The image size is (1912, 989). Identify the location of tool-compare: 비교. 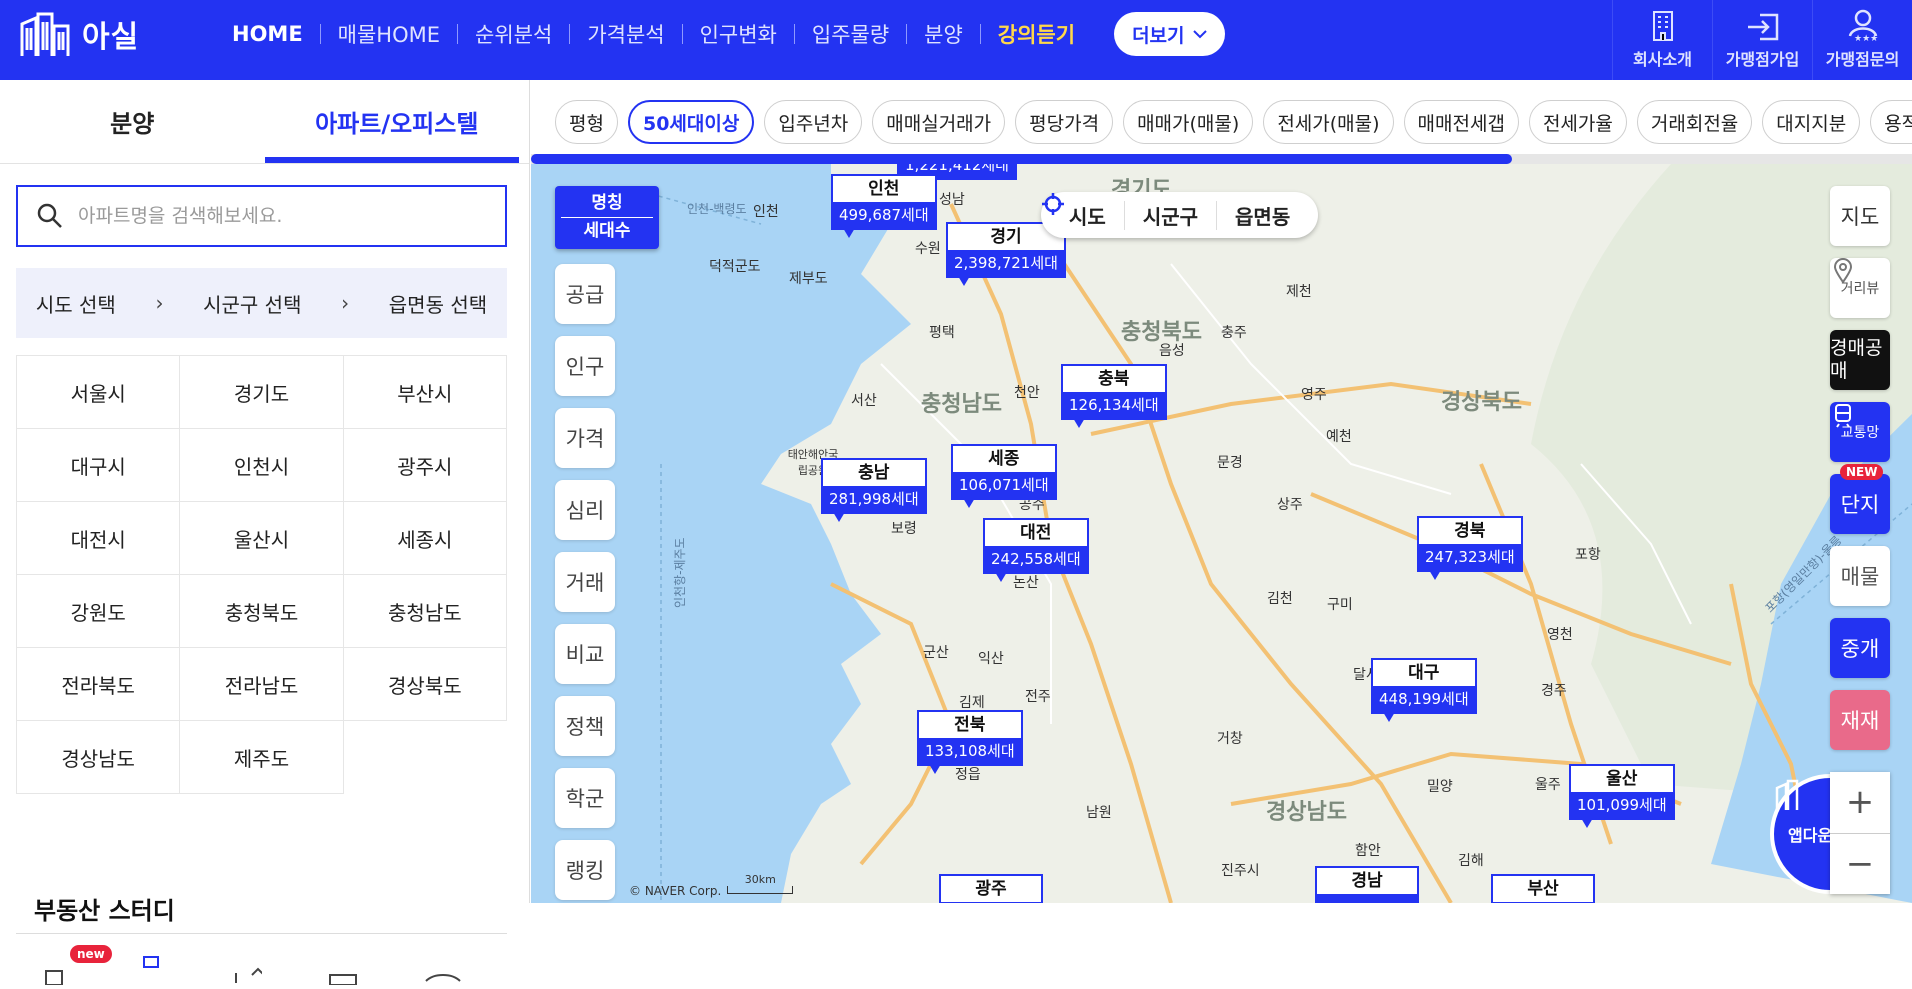
(585, 654).